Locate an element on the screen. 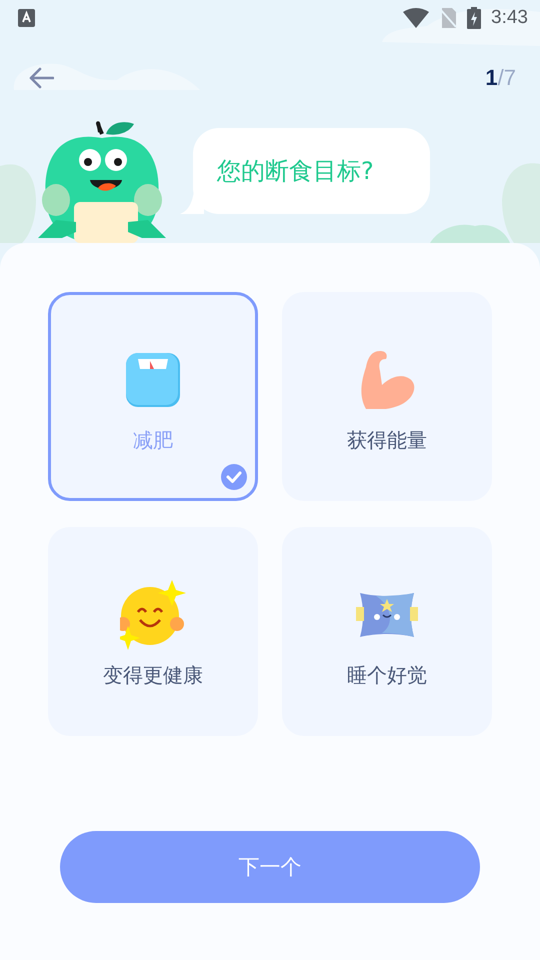  goal-option: 获得能量 is located at coordinates (387, 396).